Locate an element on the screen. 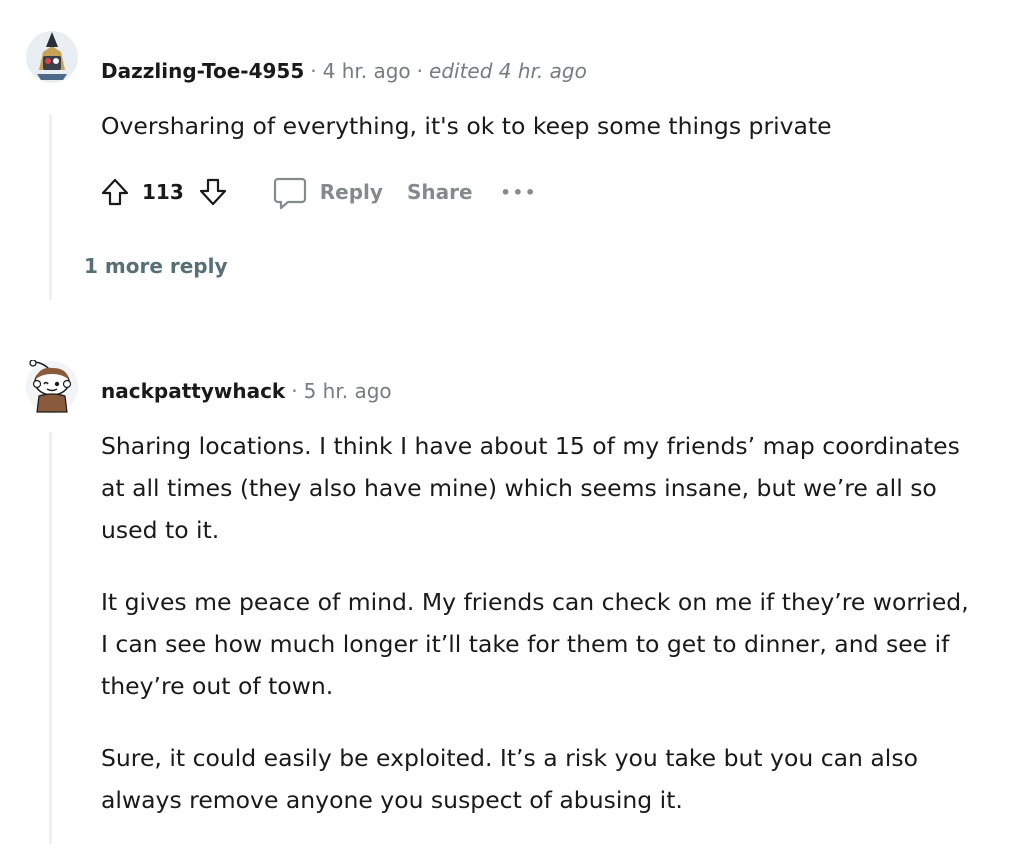  more-options-icon: ••• is located at coordinates (519, 192).